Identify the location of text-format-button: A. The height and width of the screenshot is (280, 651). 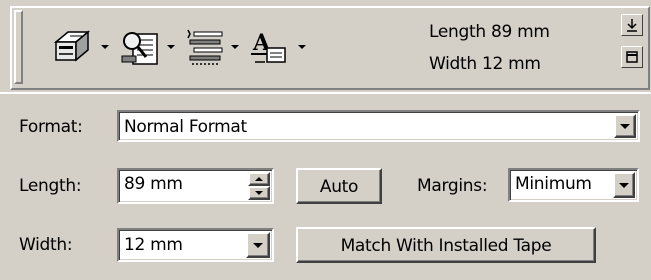
(270, 47).